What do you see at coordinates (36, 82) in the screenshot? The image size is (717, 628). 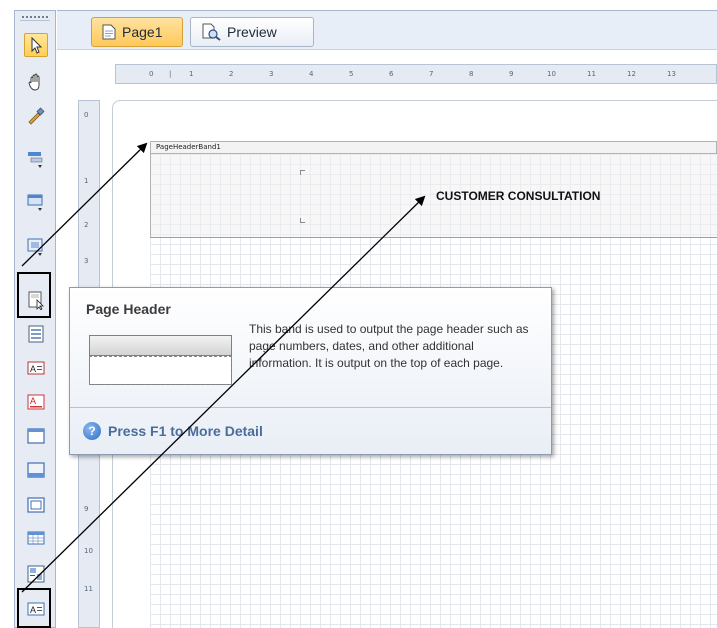 I see `pan-hand-icon` at bounding box center [36, 82].